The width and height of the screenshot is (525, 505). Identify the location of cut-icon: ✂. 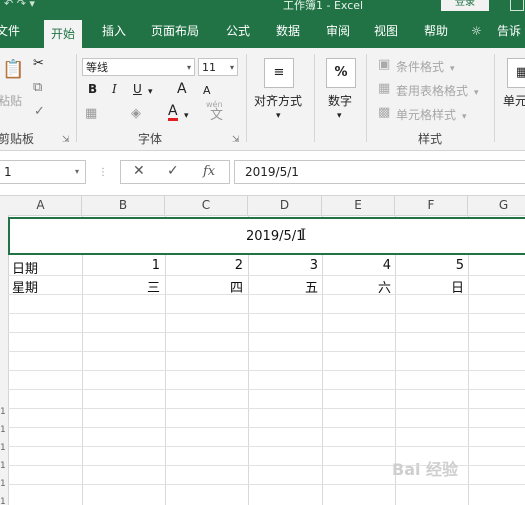
(38, 64).